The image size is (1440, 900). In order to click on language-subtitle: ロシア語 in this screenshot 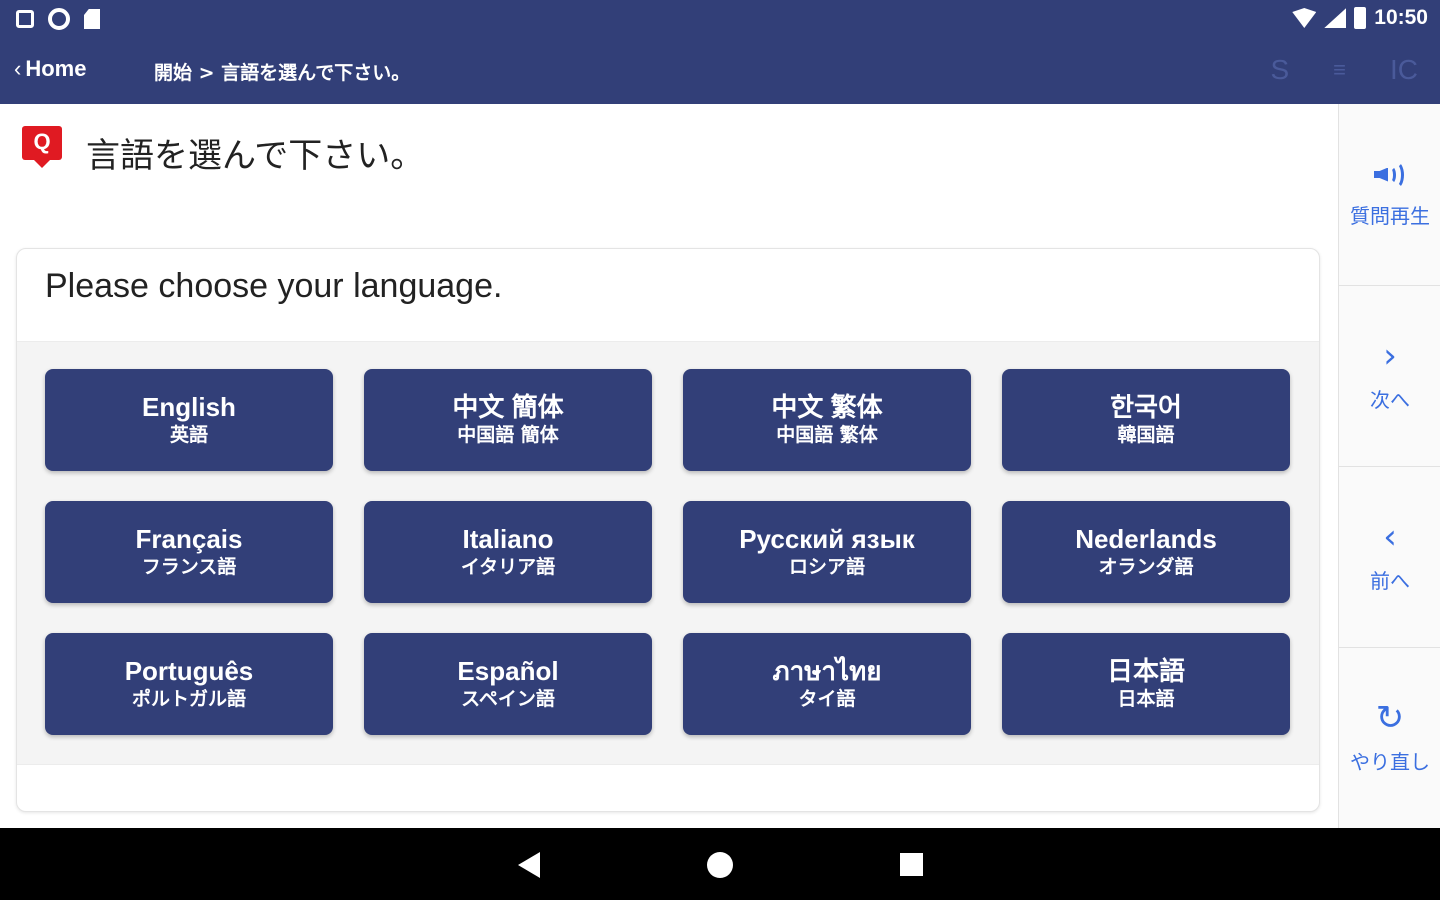, I will do `click(826, 567)`.